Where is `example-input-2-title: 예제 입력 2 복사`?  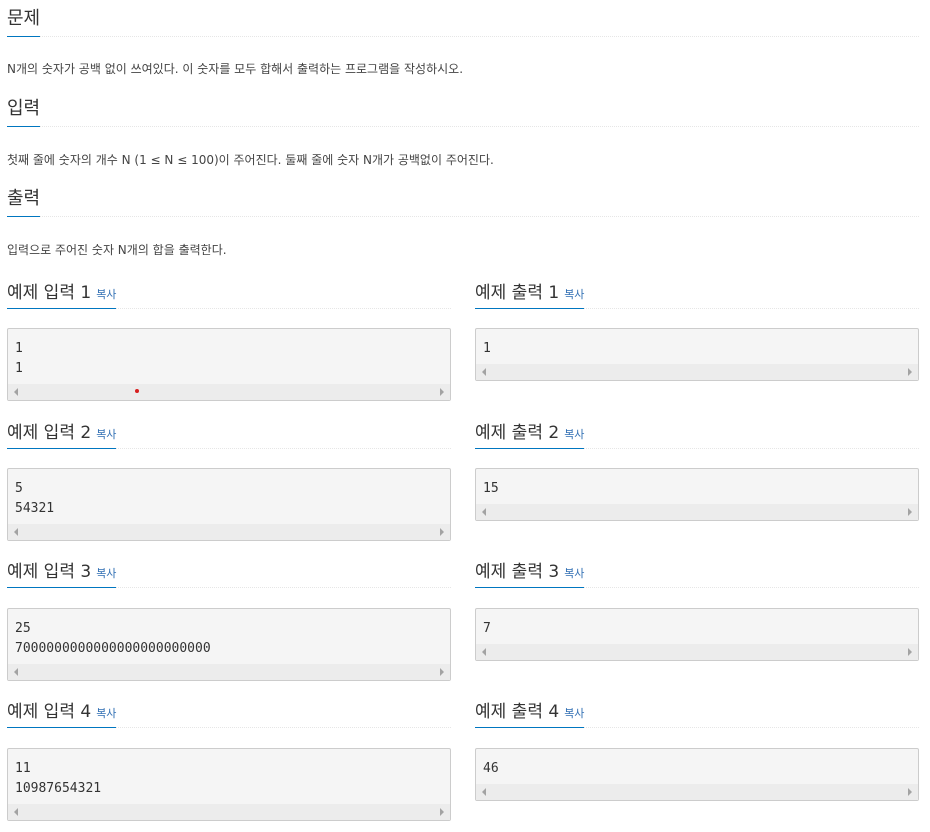 example-input-2-title: 예제 입력 2 복사 is located at coordinates (62, 435).